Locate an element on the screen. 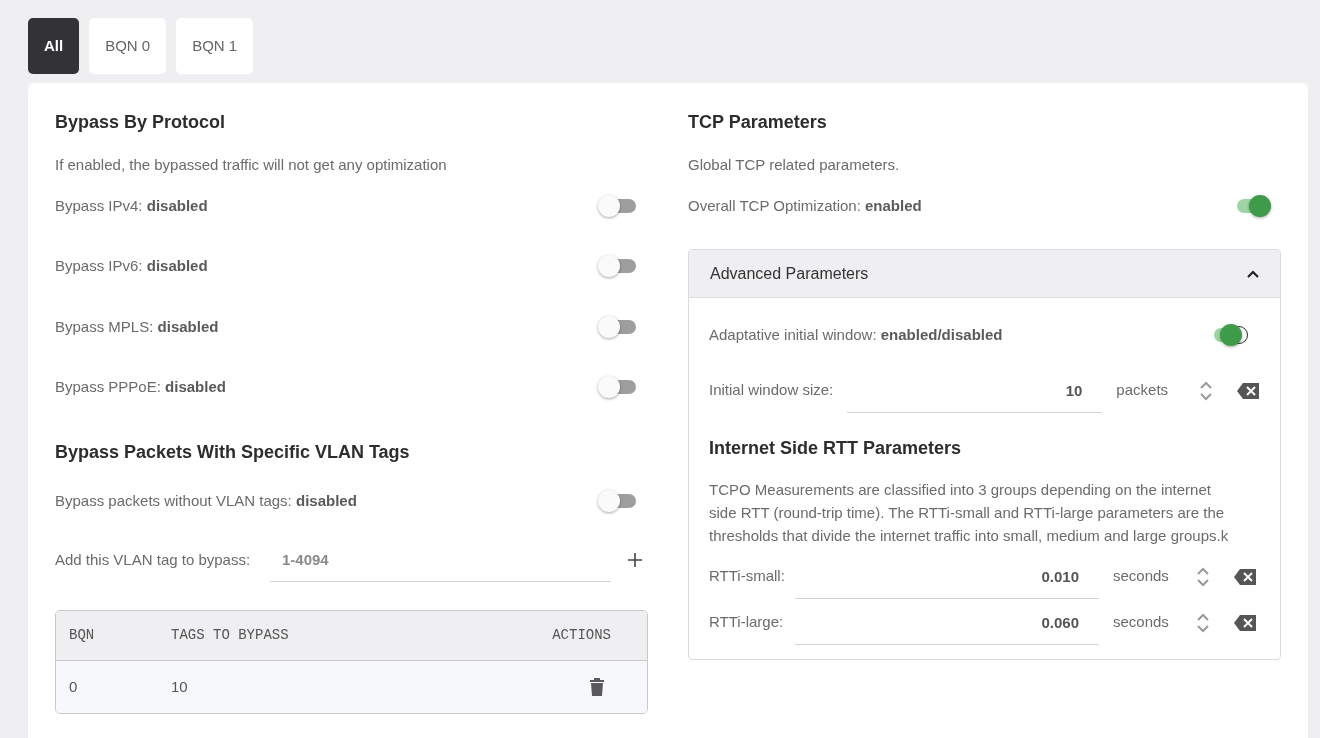  section-description: TCPO Measurements are classified into 3 groups depending on the internet side RTT (round-trip time). The RTTi-small and RTTi-large parameters are the thresholds that divide the internet traffic into small, medium and large groups.k is located at coordinates (969, 512).